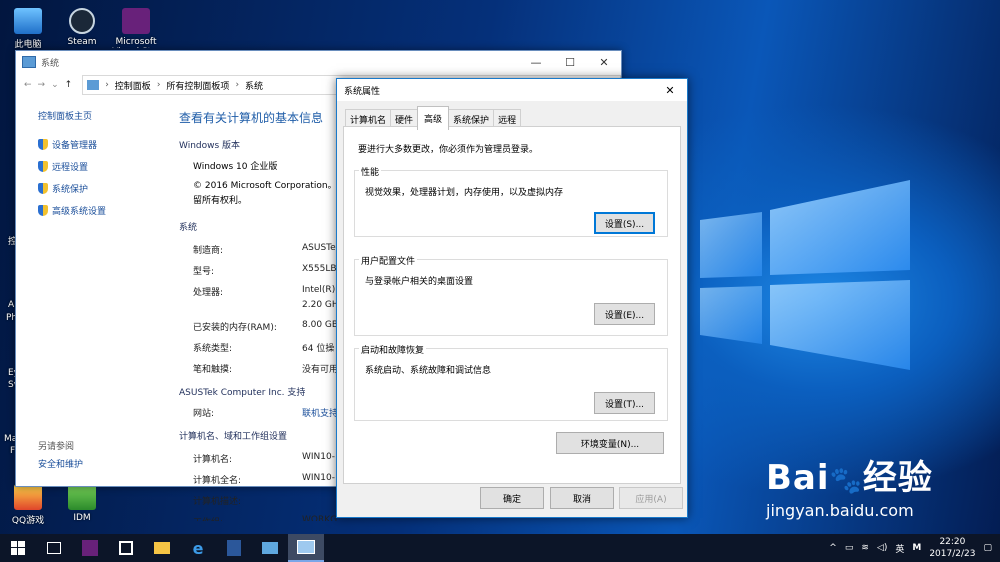  What do you see at coordinates (204, 414) in the screenshot?
I see `row-key: 网站:` at bounding box center [204, 414].